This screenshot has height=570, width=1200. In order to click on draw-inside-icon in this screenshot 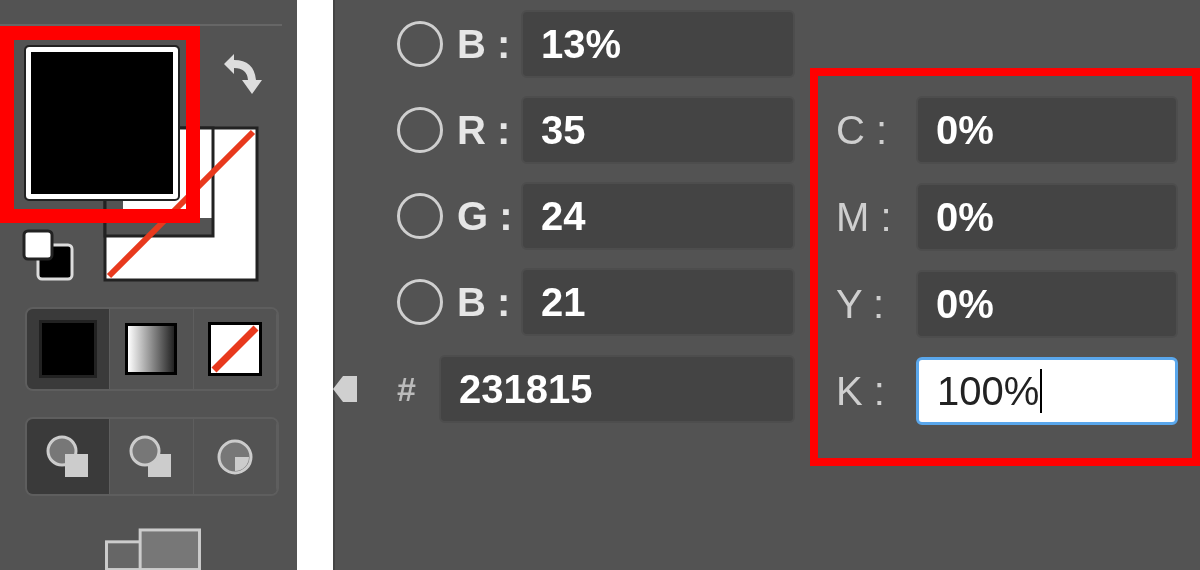, I will do `click(234, 456)`.